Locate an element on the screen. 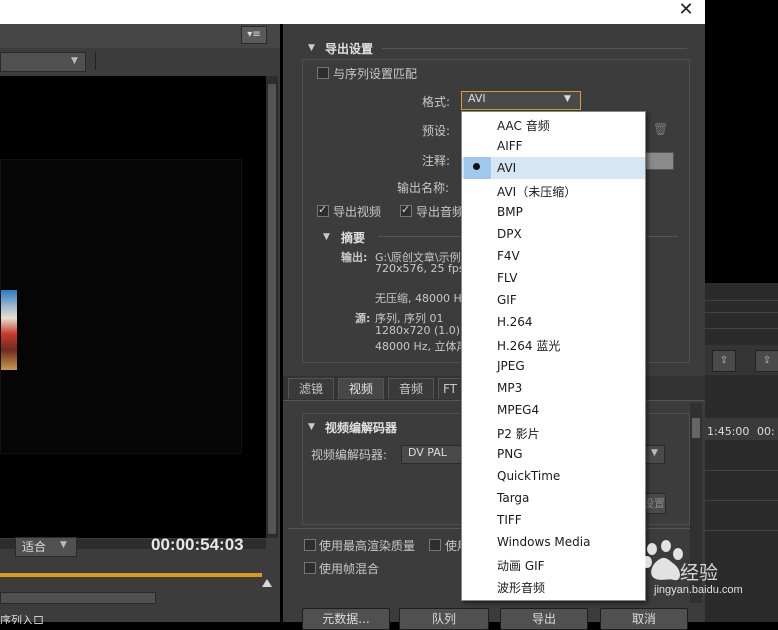 The width and height of the screenshot is (778, 630). format-menu-item: Targa is located at coordinates (553, 498).